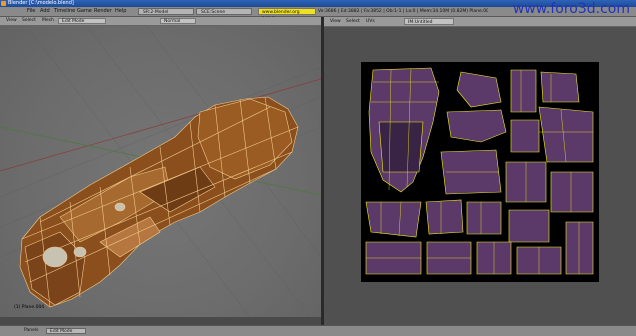 The width and height of the screenshot is (636, 336). What do you see at coordinates (224, 11) in the screenshot?
I see `scene-selector: SCE:Scene` at bounding box center [224, 11].